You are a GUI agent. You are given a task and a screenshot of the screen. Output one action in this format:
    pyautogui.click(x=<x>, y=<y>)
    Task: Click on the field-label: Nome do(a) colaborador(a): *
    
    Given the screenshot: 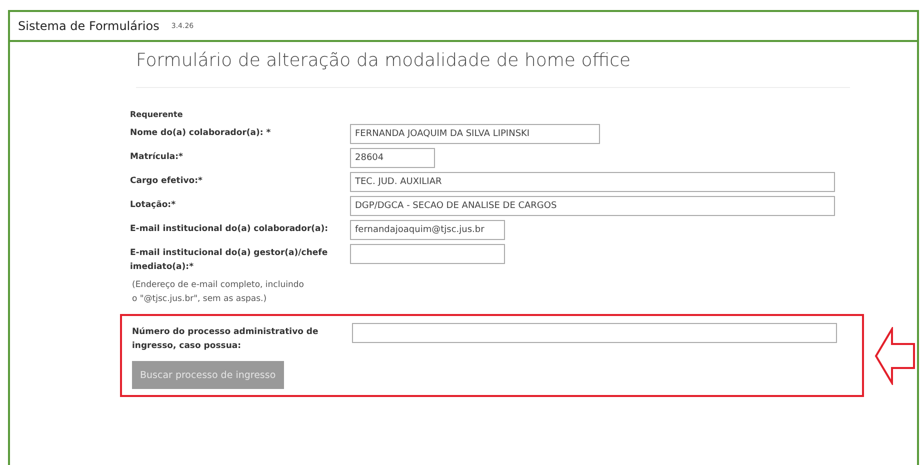 What is the action you would take?
    pyautogui.click(x=201, y=133)
    